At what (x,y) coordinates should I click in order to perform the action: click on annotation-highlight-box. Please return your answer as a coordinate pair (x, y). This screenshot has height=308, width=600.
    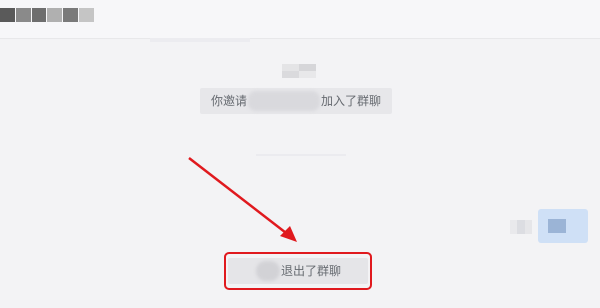
    Looking at the image, I should click on (298, 271).